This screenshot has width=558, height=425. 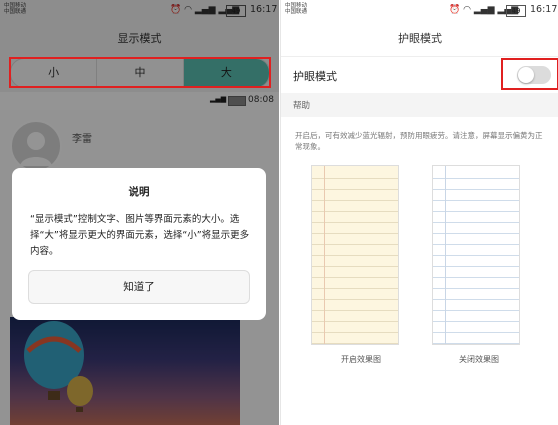 What do you see at coordinates (420, 38) in the screenshot?
I see `page-title-right: 护眼模式` at bounding box center [420, 38].